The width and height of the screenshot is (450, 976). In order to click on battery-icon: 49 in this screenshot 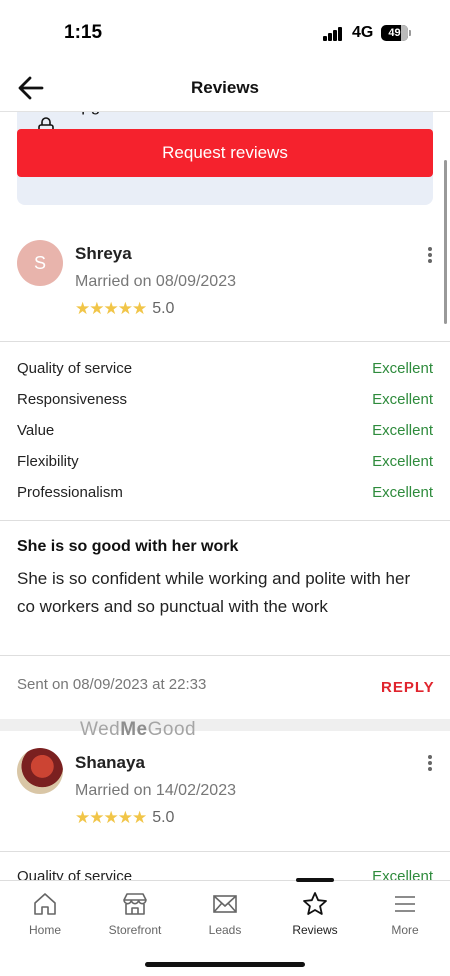, I will do `click(396, 33)`.